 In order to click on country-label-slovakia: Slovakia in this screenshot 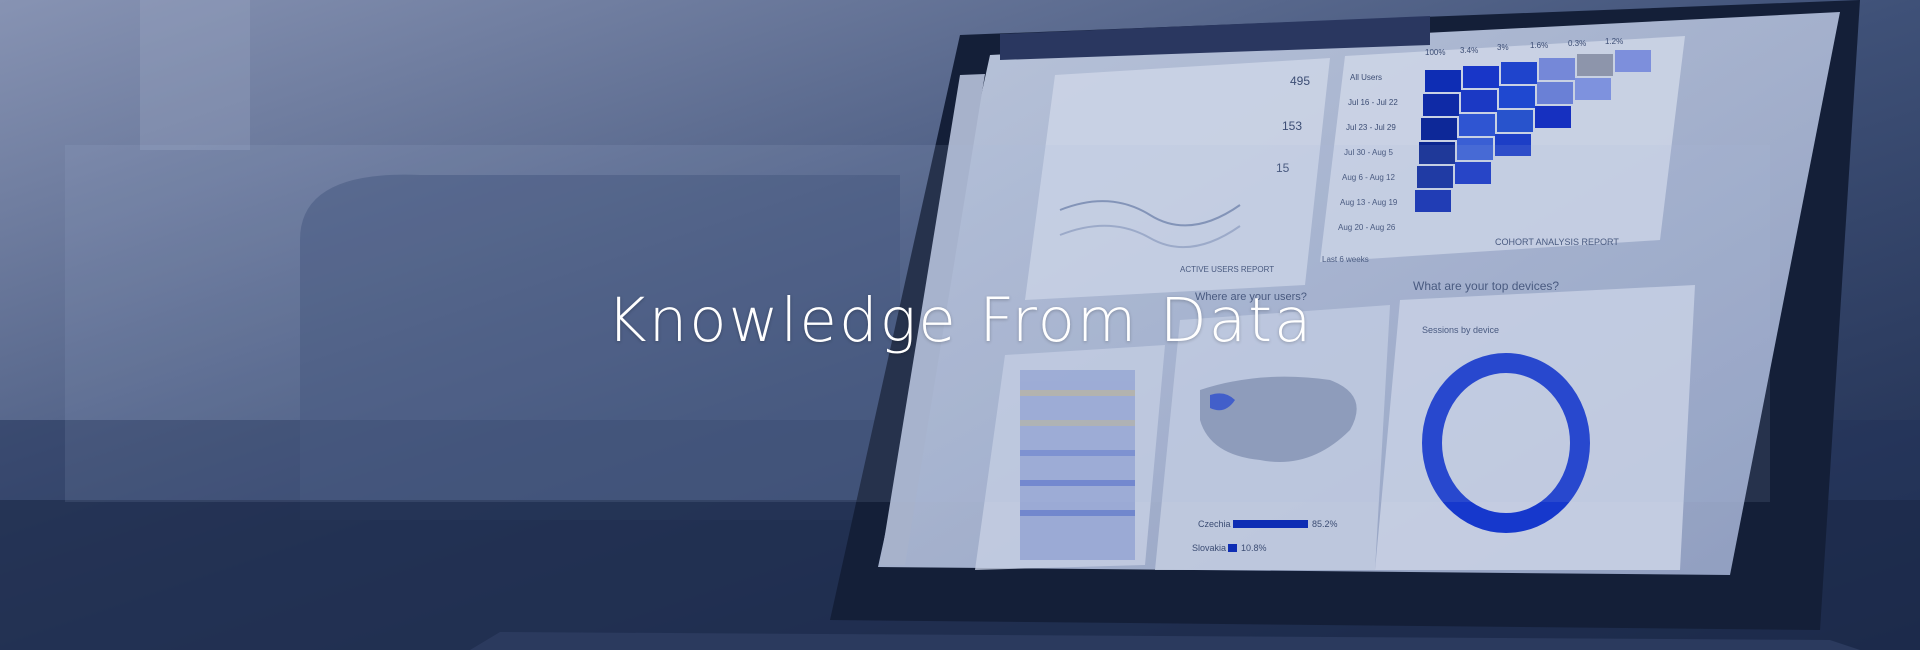, I will do `click(1209, 548)`.